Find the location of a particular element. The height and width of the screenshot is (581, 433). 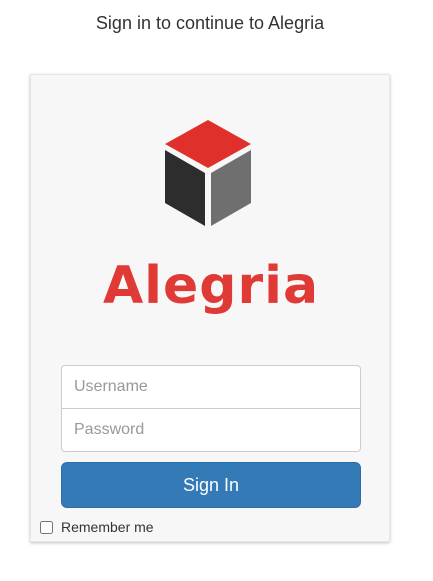

page-heading: Sign in to continue to Alegria is located at coordinates (210, 23).